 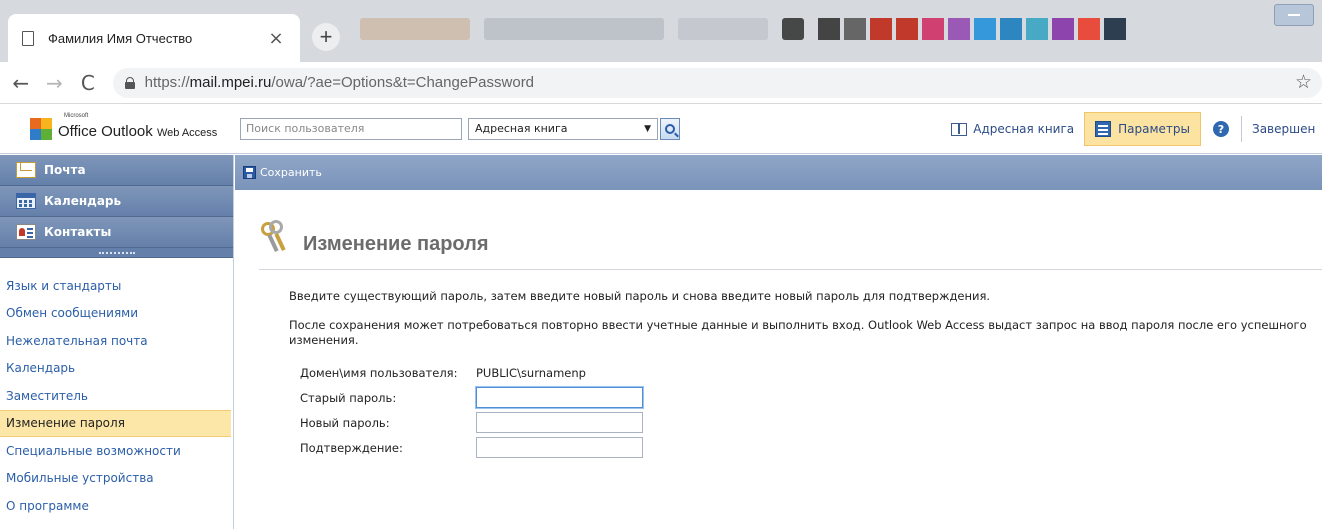 What do you see at coordinates (647, 128) in the screenshot?
I see `dropdown-arrow-icon: ▼` at bounding box center [647, 128].